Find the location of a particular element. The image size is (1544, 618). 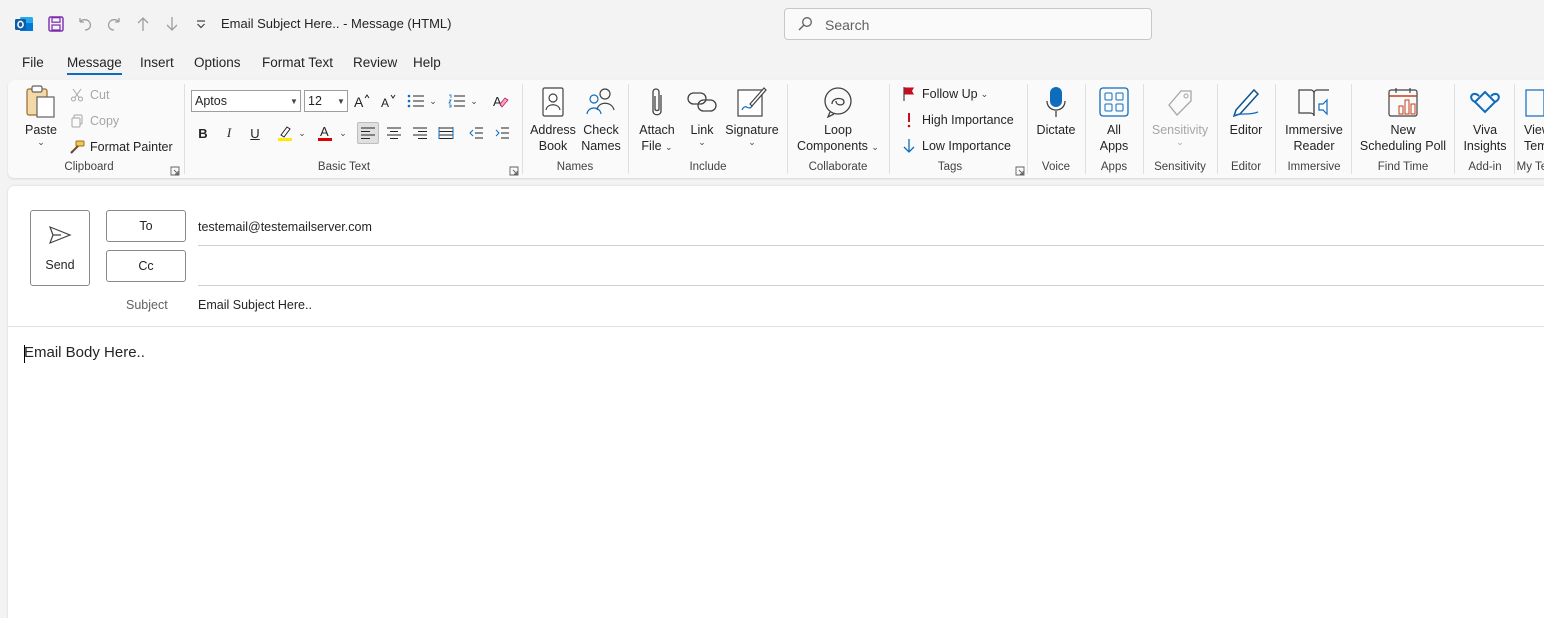

search-box is located at coordinates (968, 24).